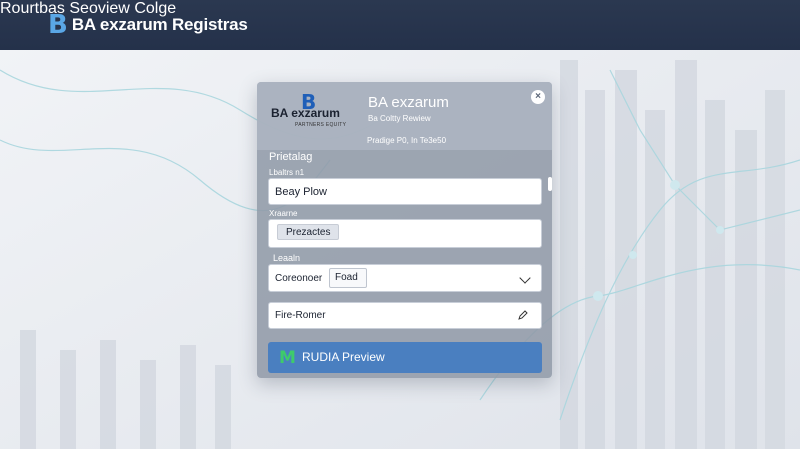  Describe the element at coordinates (291, 157) in the screenshot. I see `section-label: Prietalag` at that location.